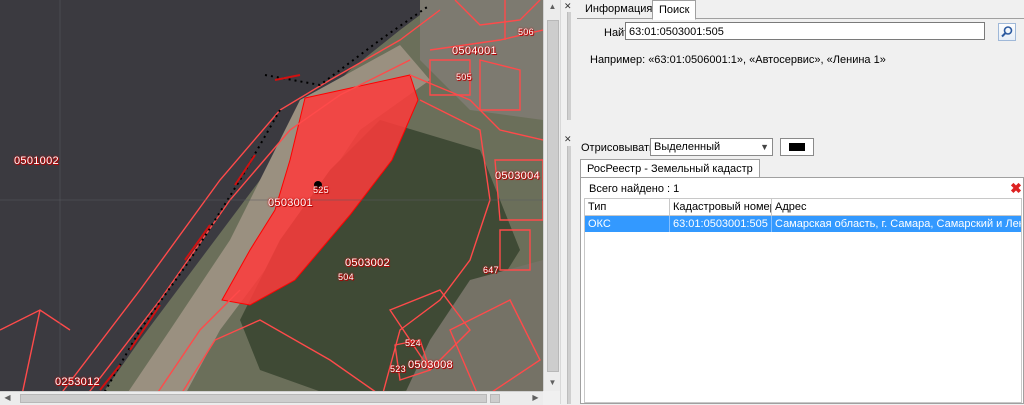 The width and height of the screenshot is (1024, 405). I want to click on map-block-label: 0253012, so click(77, 382).